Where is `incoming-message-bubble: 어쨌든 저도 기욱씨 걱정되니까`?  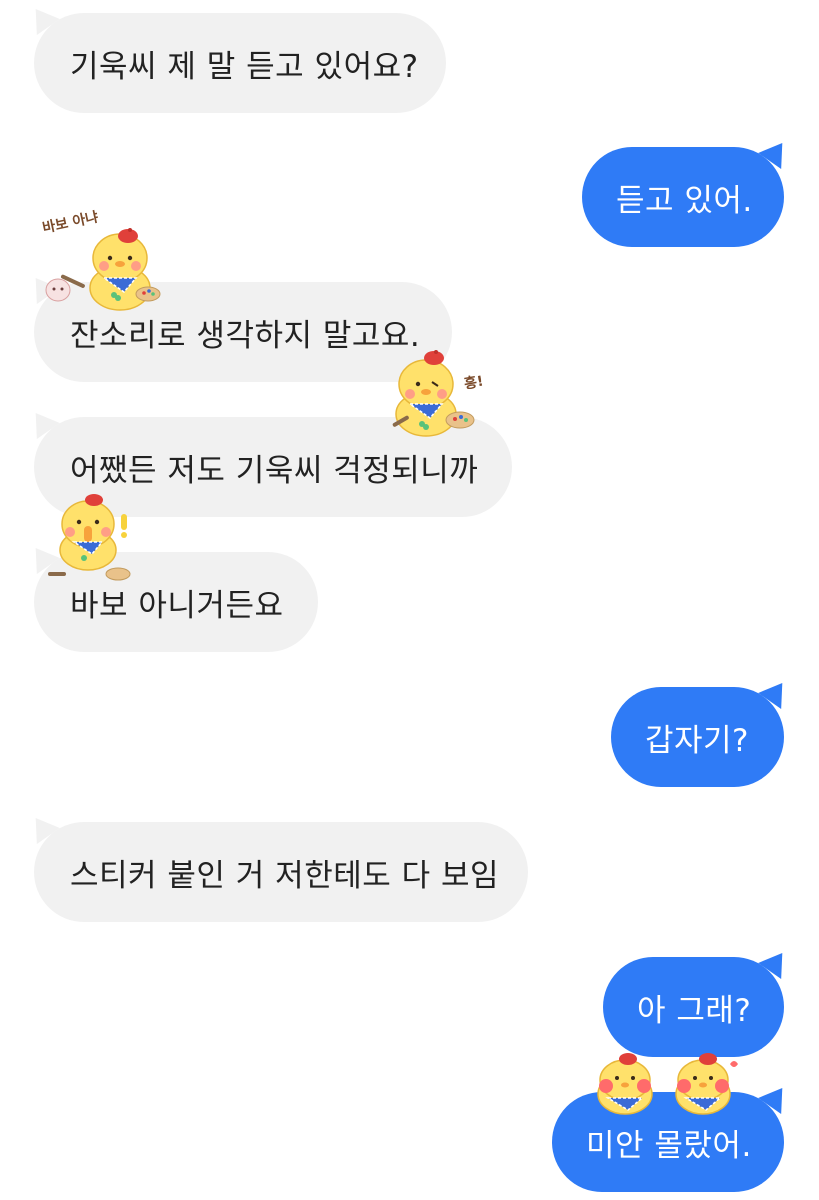
incoming-message-bubble: 어쨌든 저도 기욱씨 걱정되니까 is located at coordinates (268, 460).